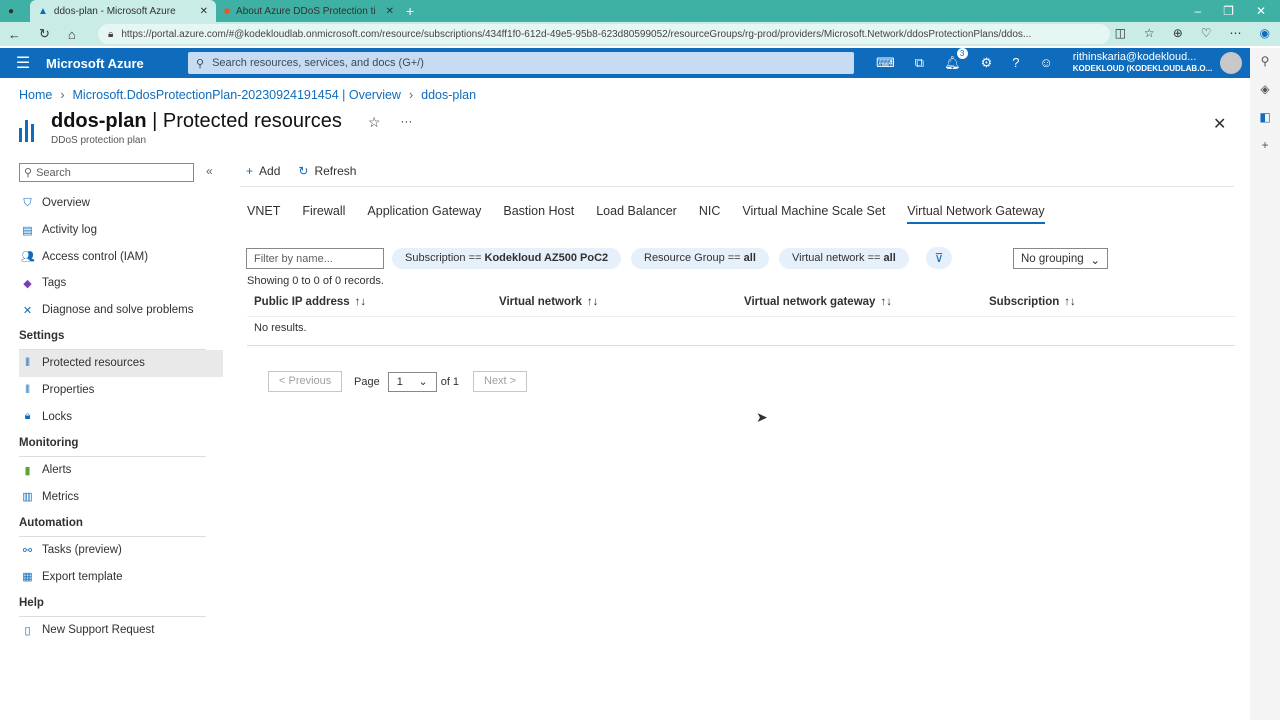 The width and height of the screenshot is (1280, 720). I want to click on tab-virtual-network-gateway: Virtual Network Gateway, so click(976, 214).